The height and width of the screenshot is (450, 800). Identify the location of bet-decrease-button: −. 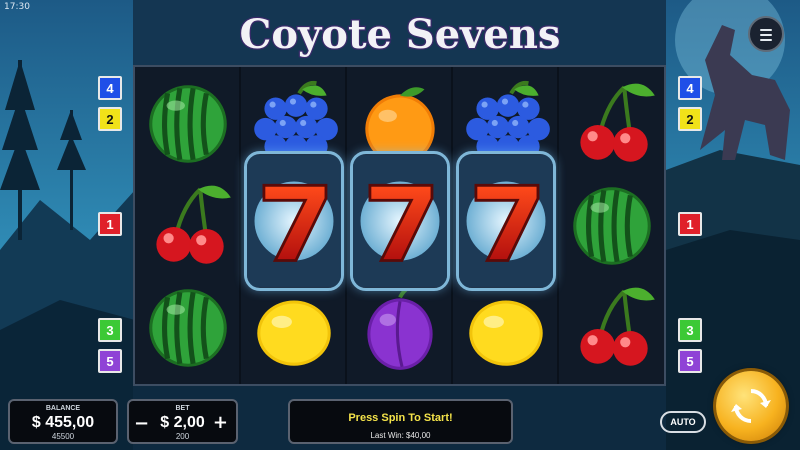
(141, 423).